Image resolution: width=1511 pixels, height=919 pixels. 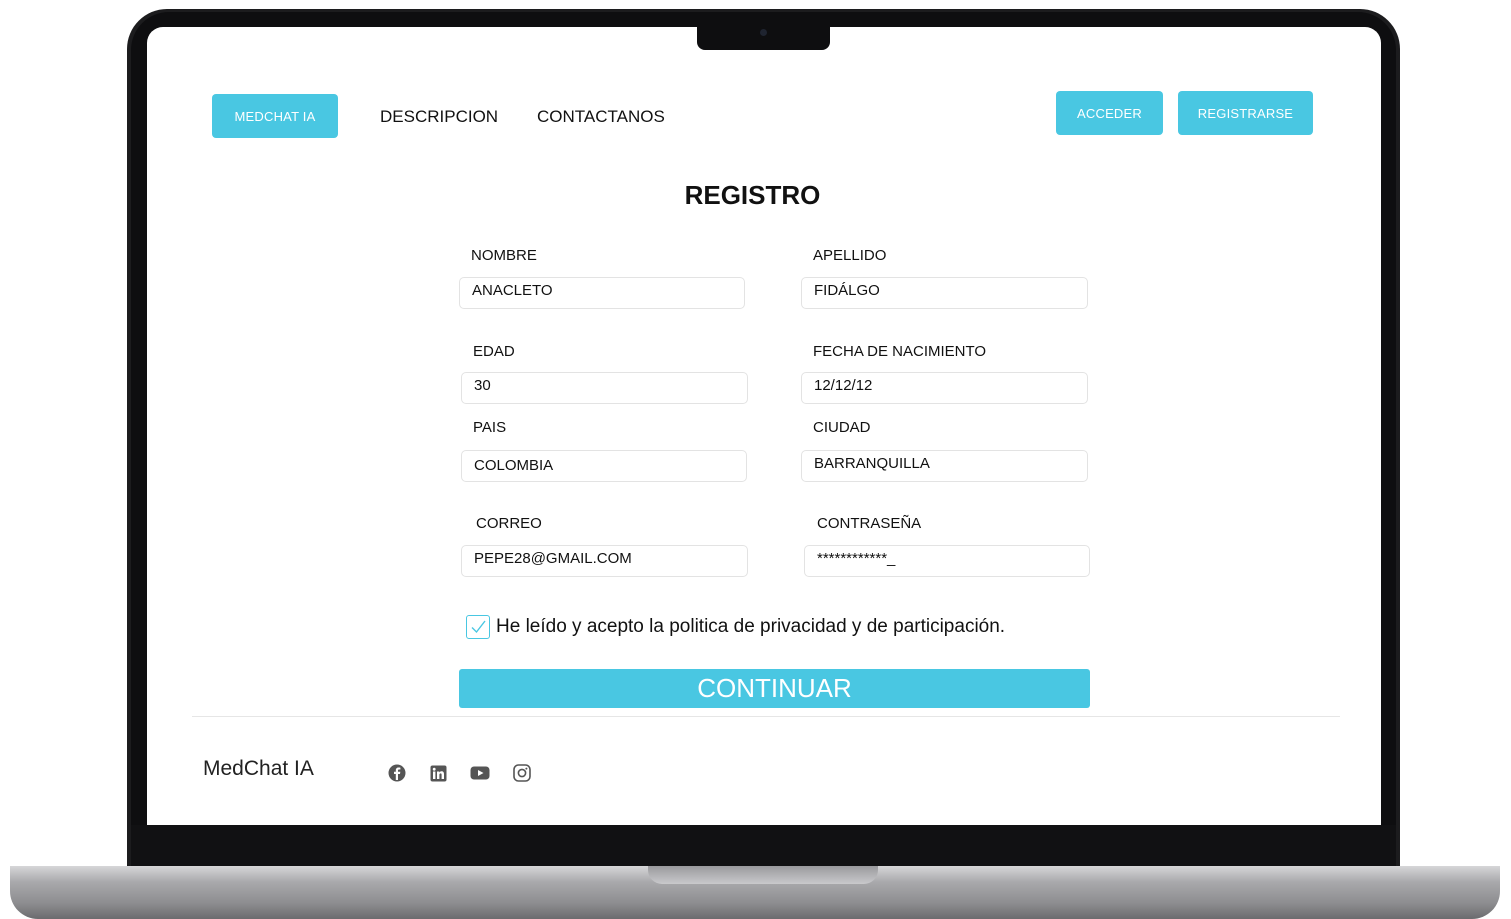 What do you see at coordinates (604, 561) in the screenshot?
I see `correo-input: PEPE28@GMAIL.COM` at bounding box center [604, 561].